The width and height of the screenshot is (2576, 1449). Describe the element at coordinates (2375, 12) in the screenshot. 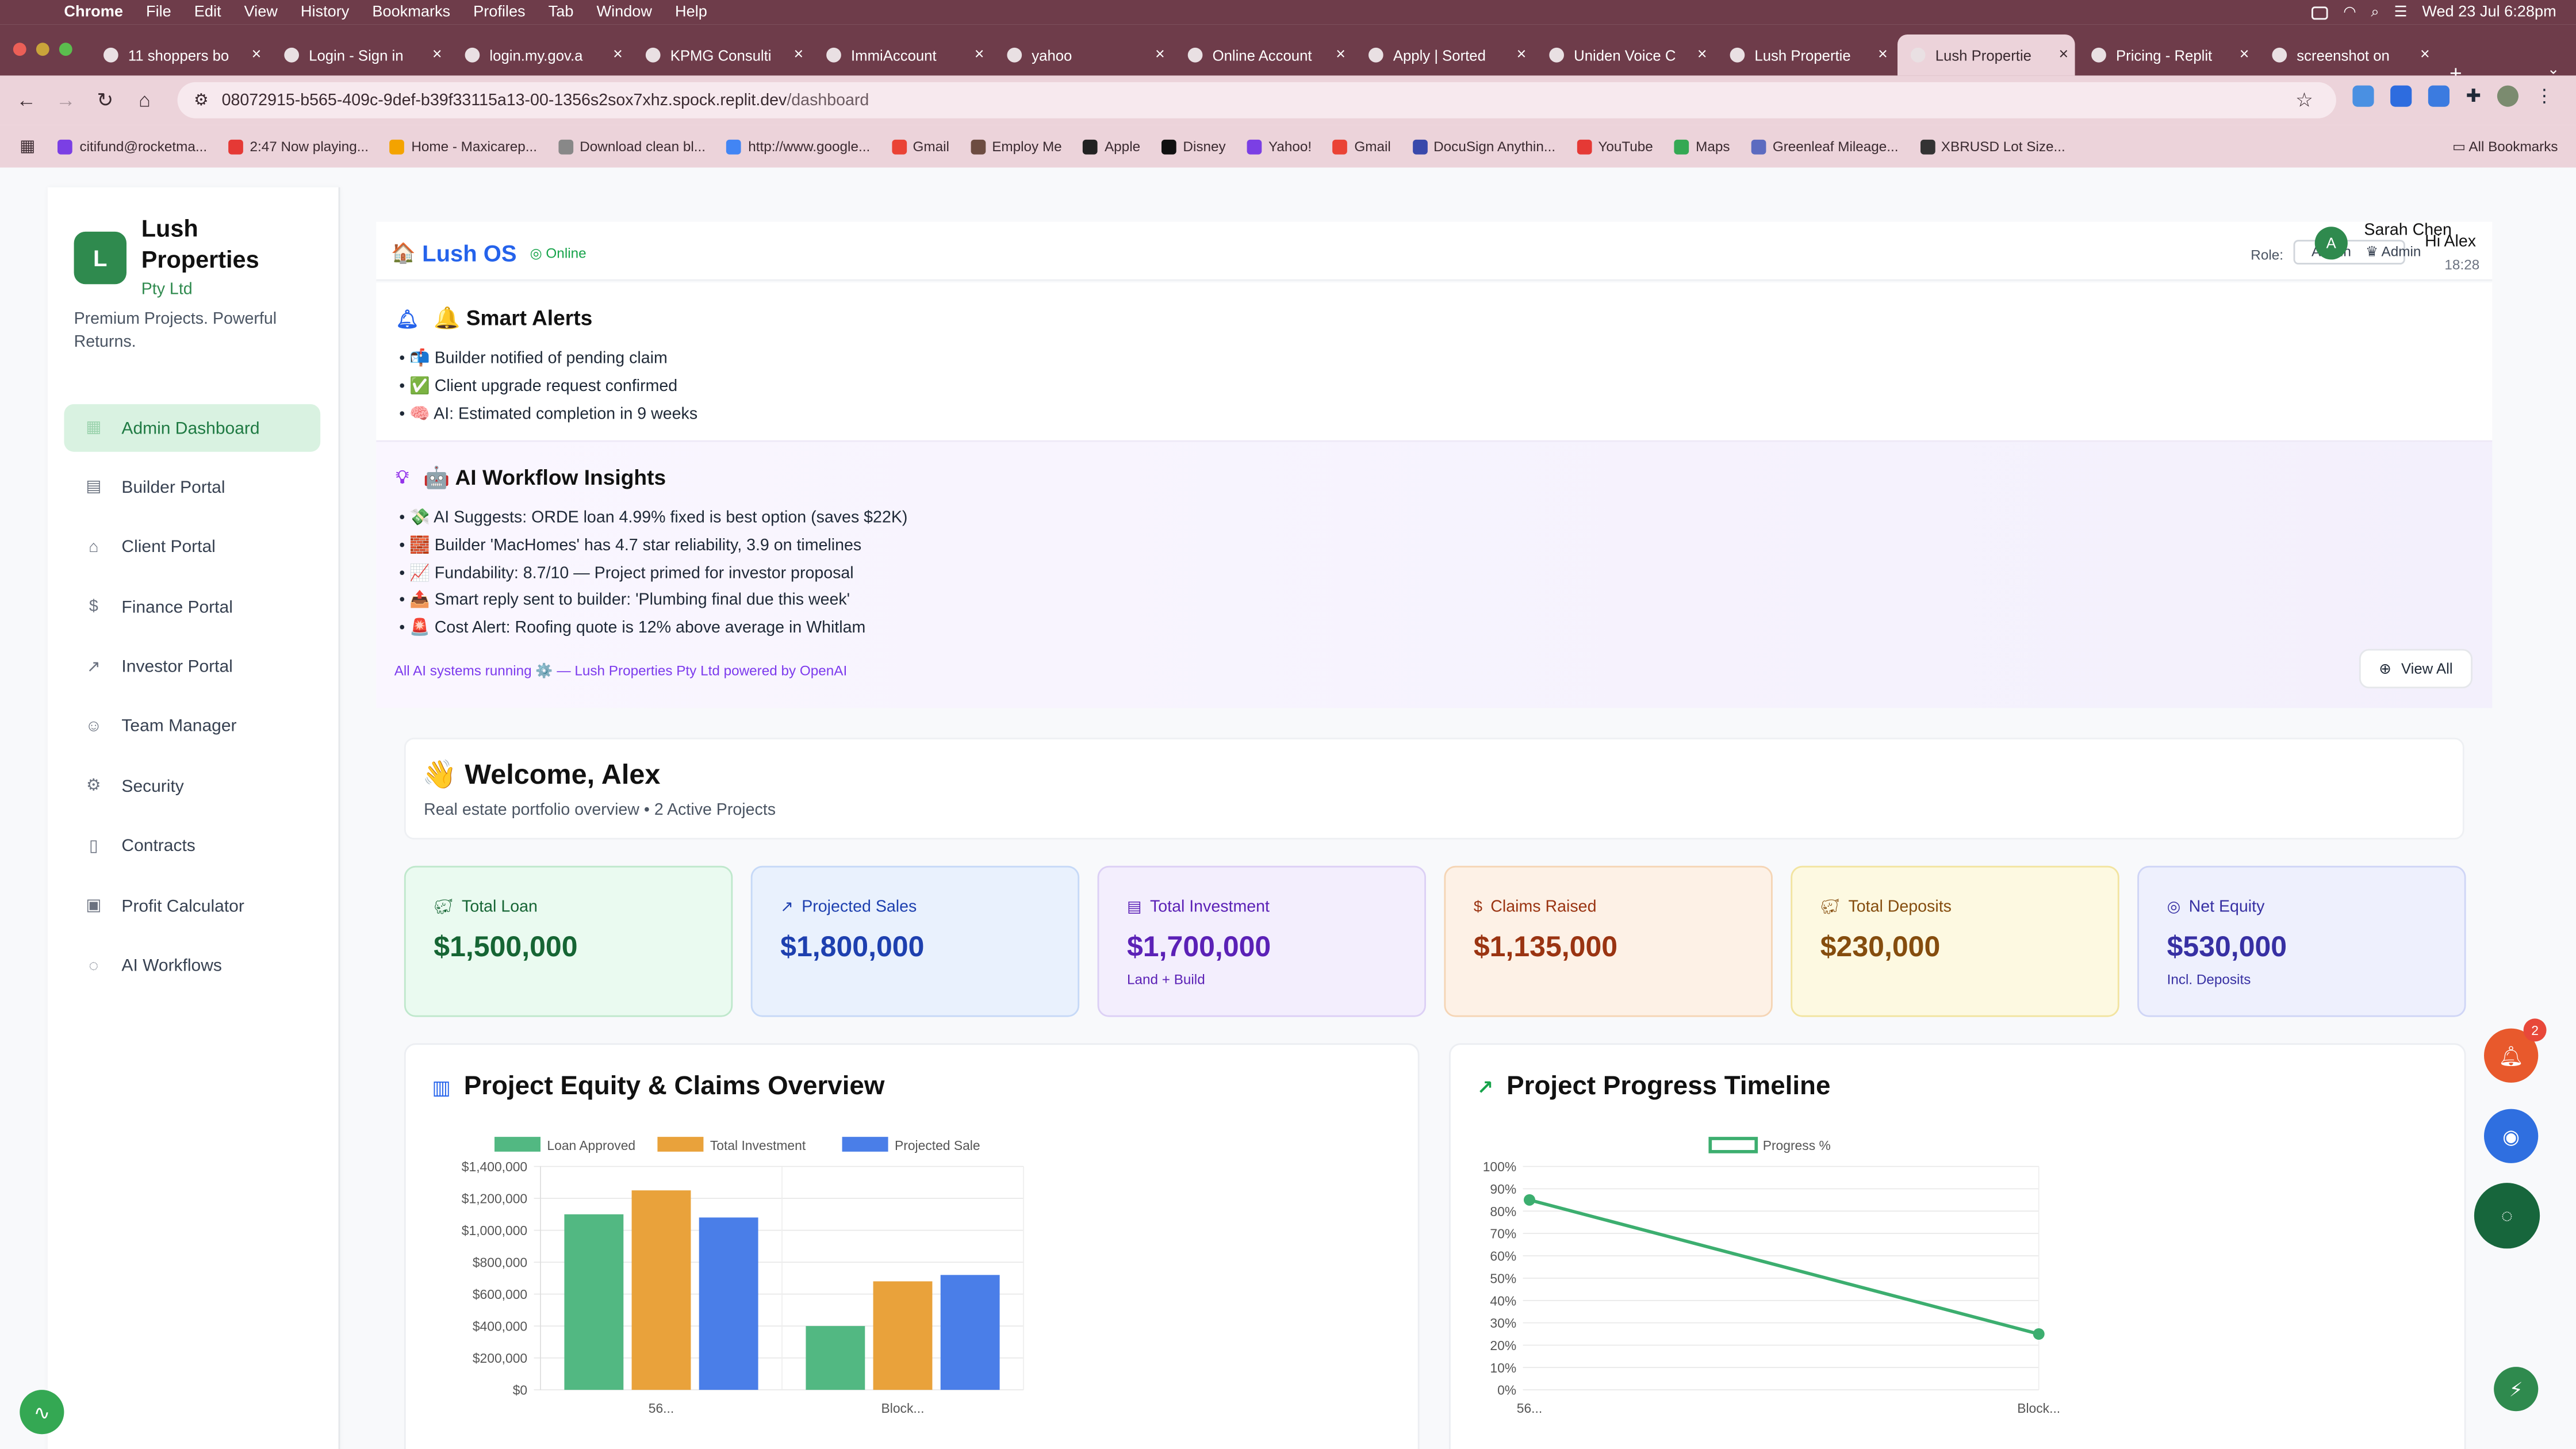

I see `search-icon: ⌕` at that location.